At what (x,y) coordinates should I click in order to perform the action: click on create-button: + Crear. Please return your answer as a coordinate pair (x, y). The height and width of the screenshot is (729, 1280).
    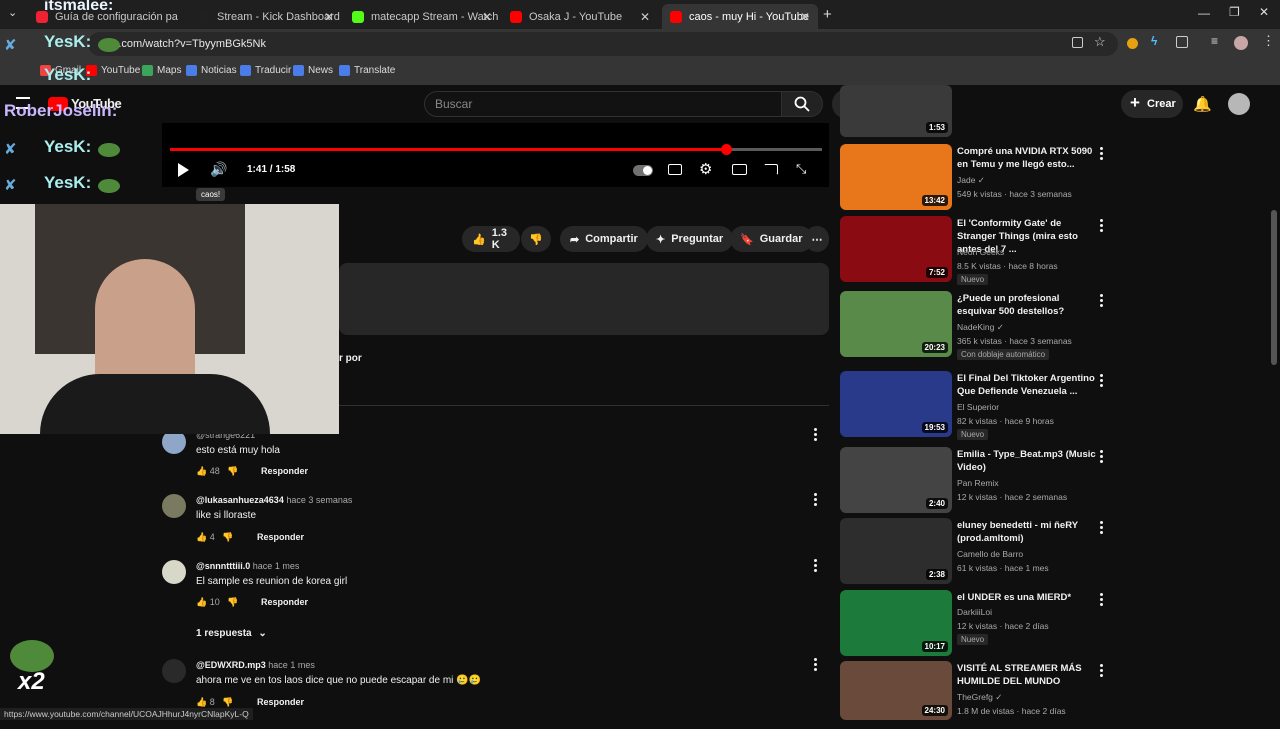
    Looking at the image, I should click on (1152, 104).